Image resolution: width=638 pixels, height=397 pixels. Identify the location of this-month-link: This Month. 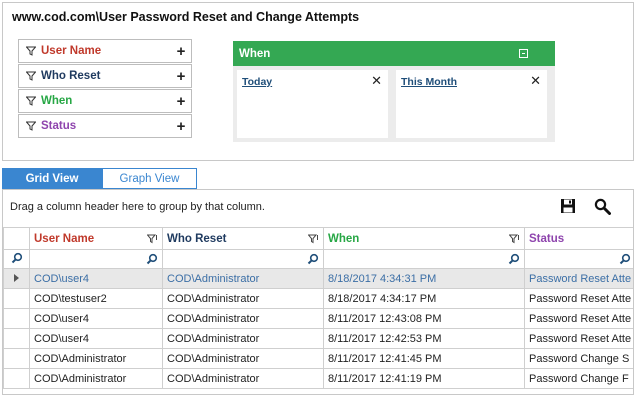
(429, 82).